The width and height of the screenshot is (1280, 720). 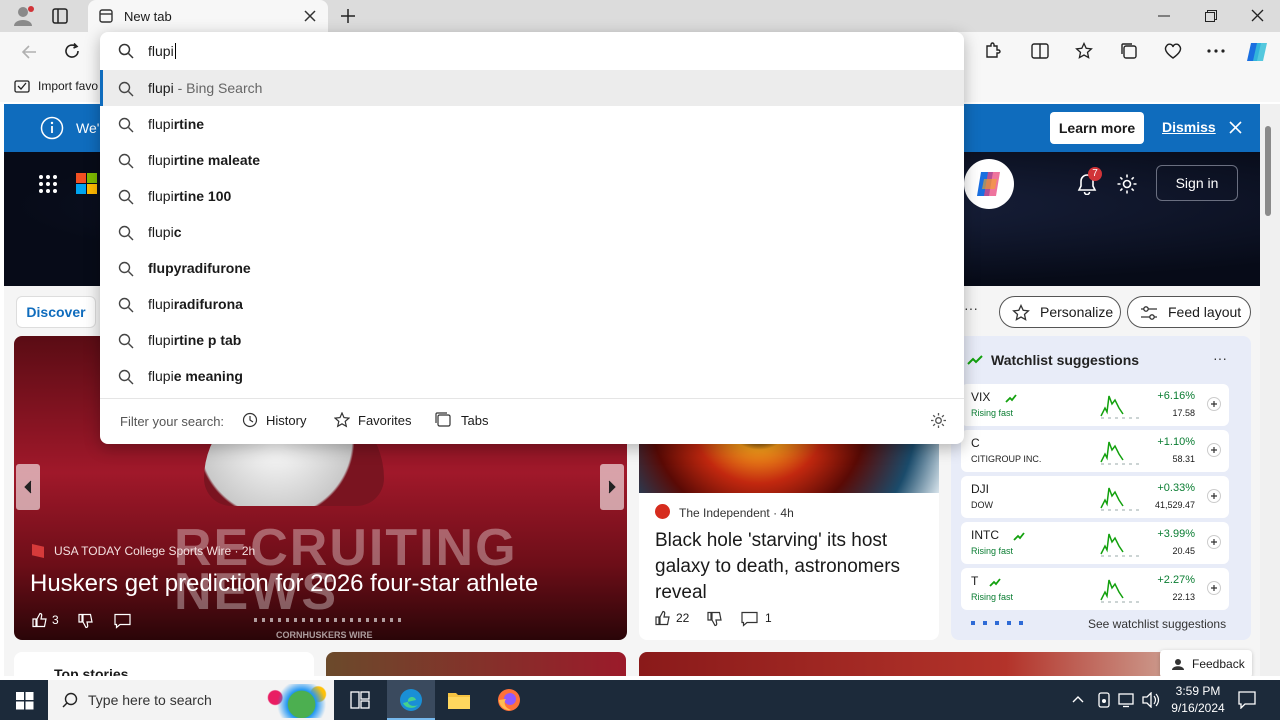 What do you see at coordinates (532, 88) in the screenshot?
I see `suggestion-item: flupi - Bing Search` at bounding box center [532, 88].